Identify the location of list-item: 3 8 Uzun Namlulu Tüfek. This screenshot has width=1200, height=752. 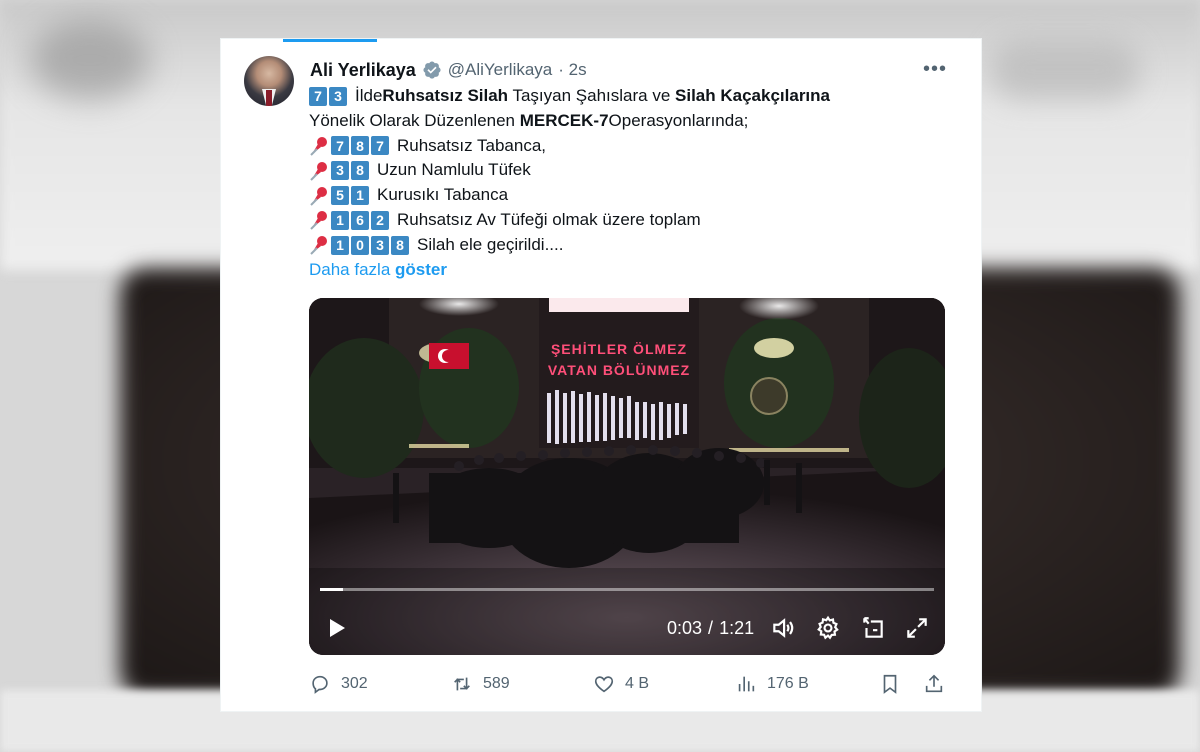
(634, 170).